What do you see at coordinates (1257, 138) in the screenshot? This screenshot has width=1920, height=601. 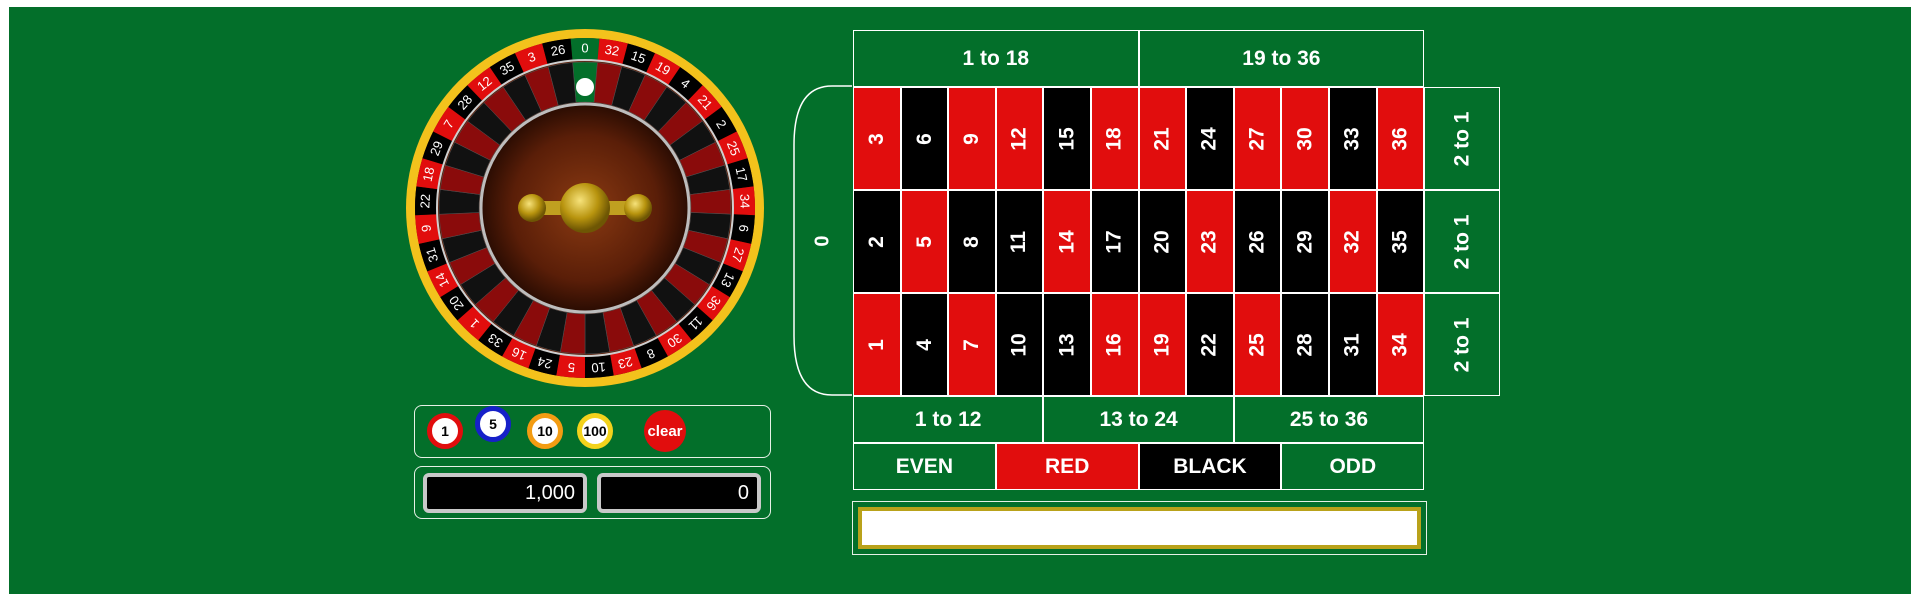 I see `number-cell-27: 27` at bounding box center [1257, 138].